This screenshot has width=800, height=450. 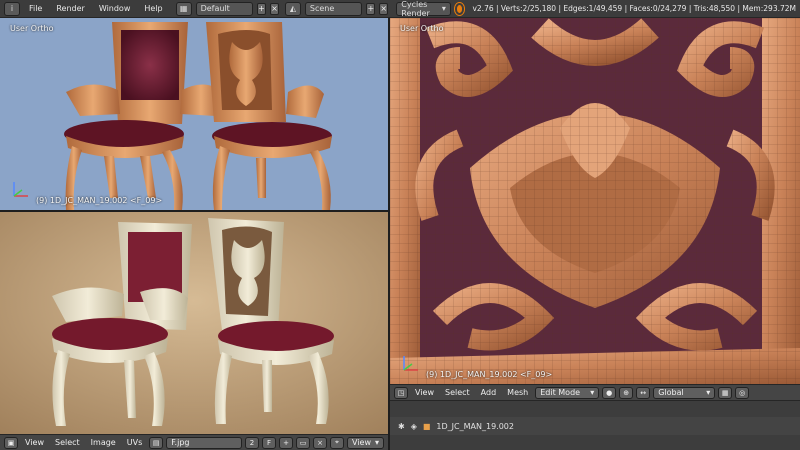 I want to click on render-engine-label: Cycles Render, so click(x=415, y=9).